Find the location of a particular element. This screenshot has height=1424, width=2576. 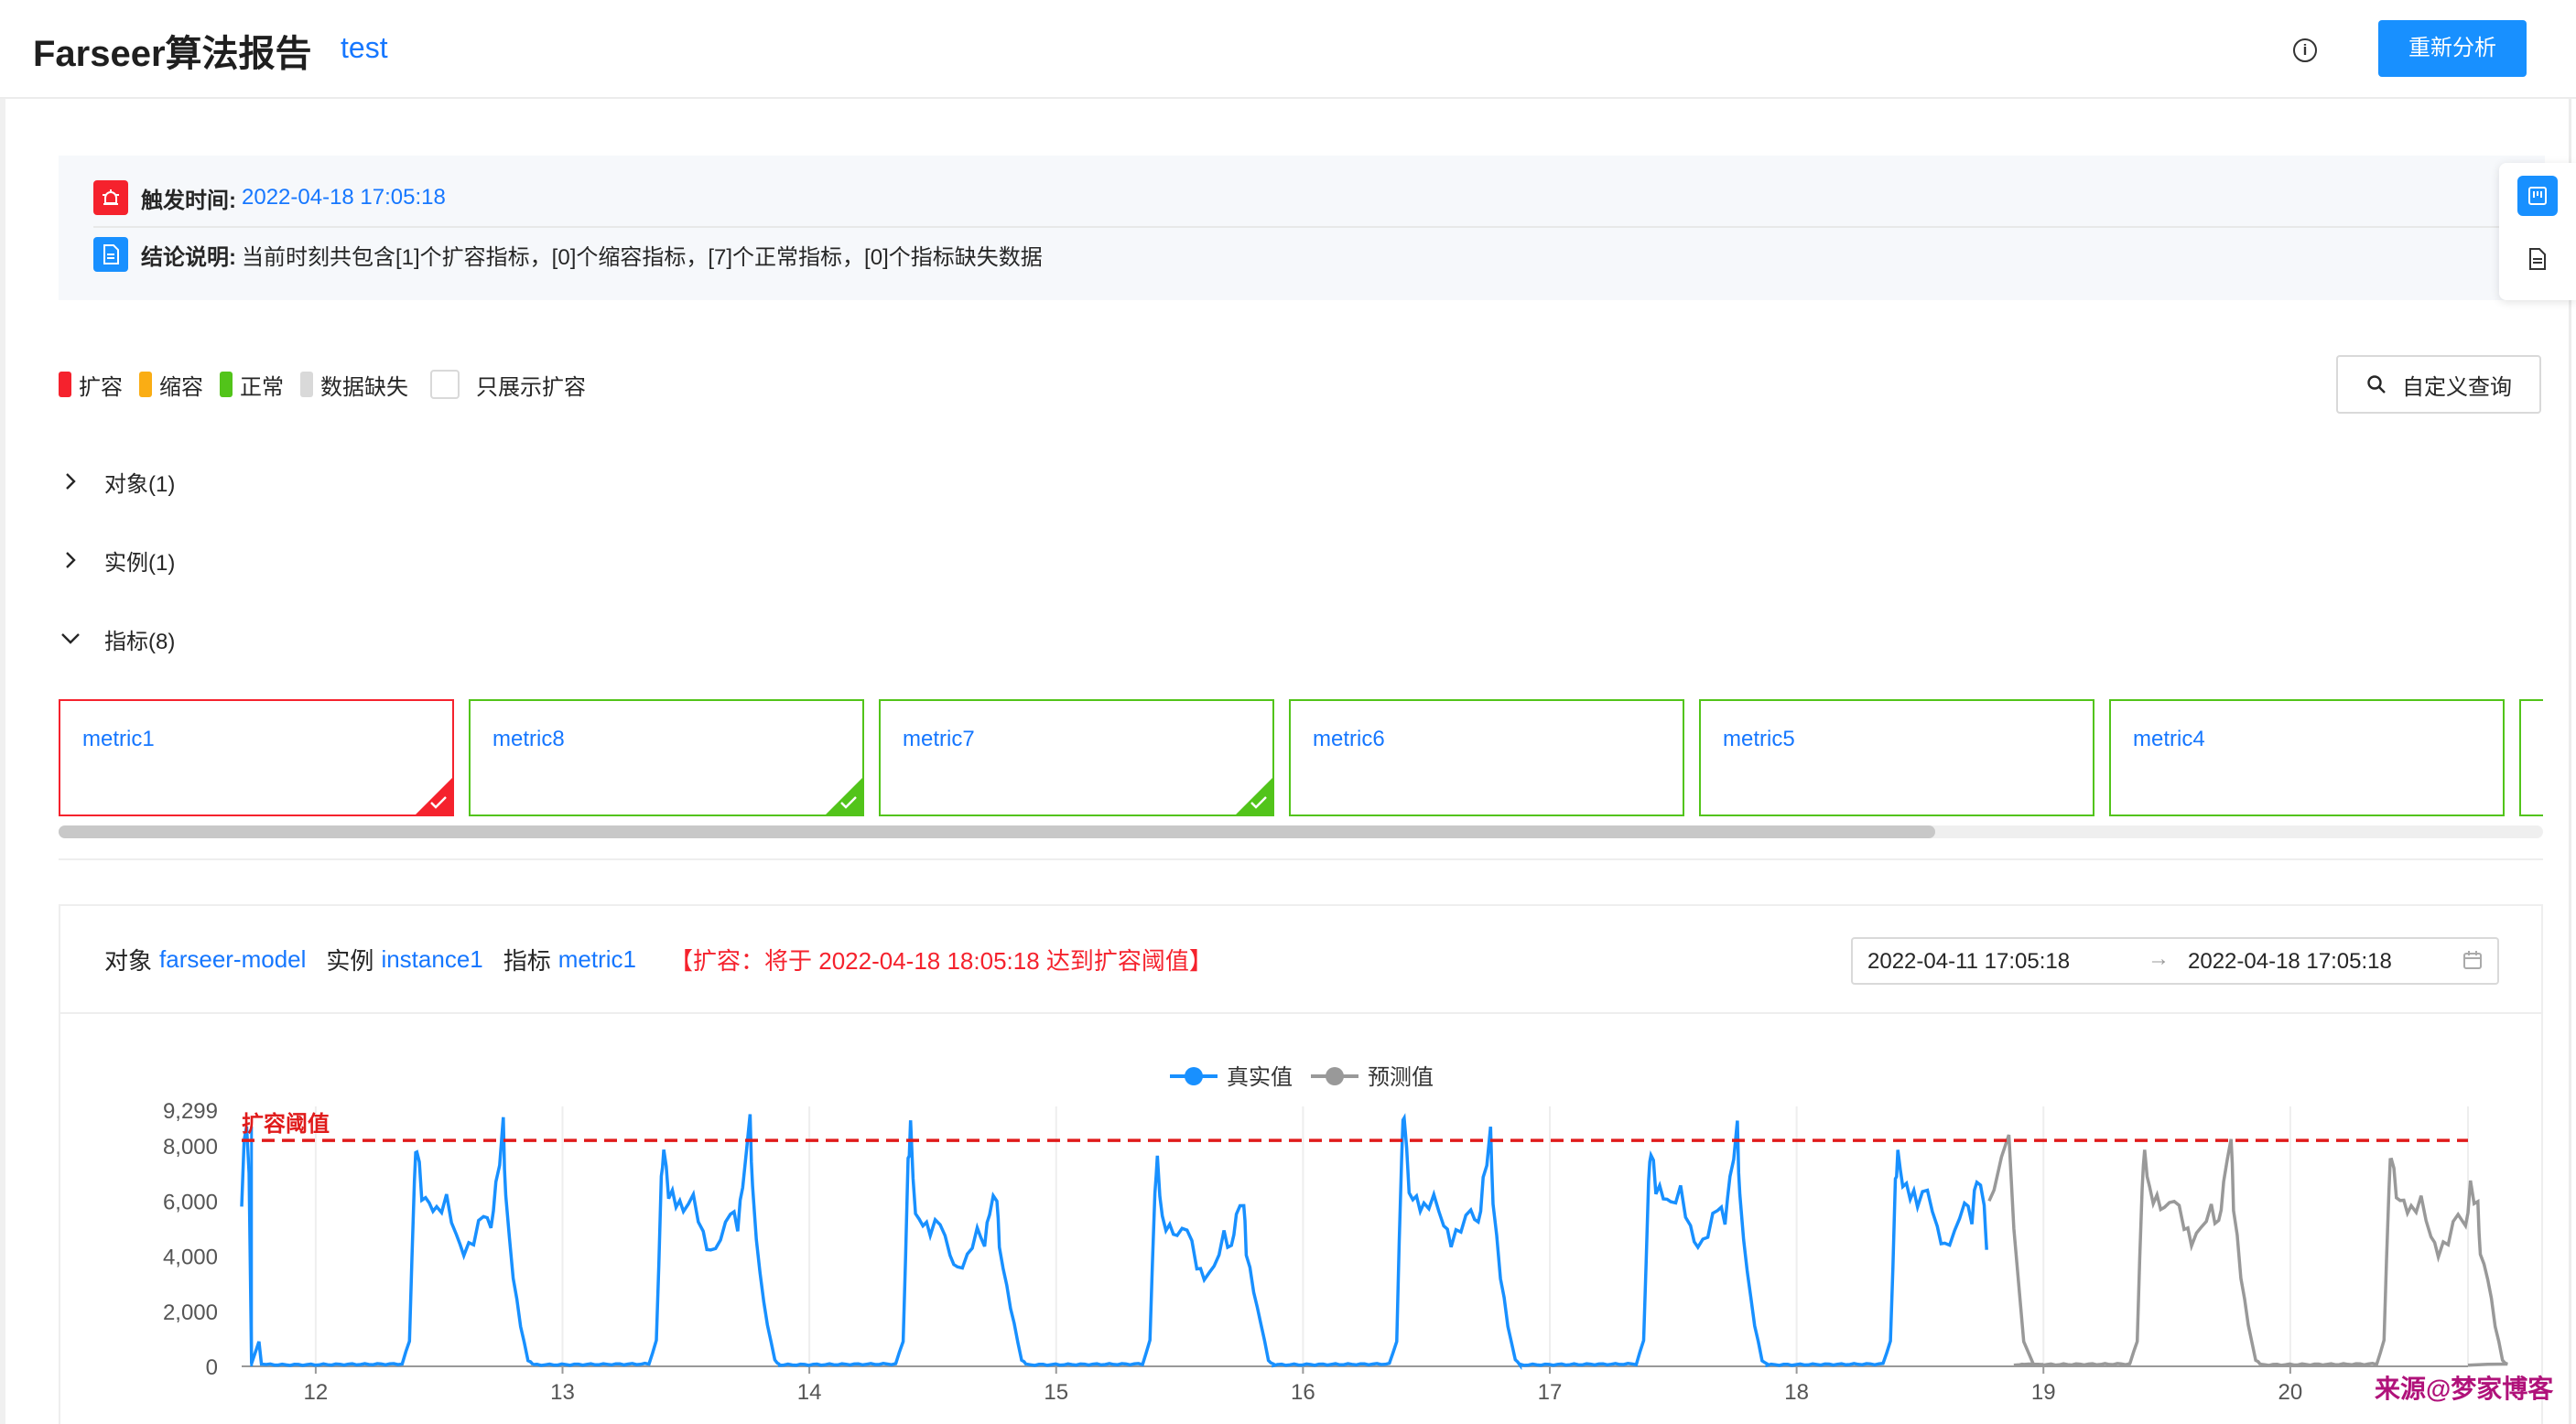

y-tick-label: 2,000 is located at coordinates (191, 1312).